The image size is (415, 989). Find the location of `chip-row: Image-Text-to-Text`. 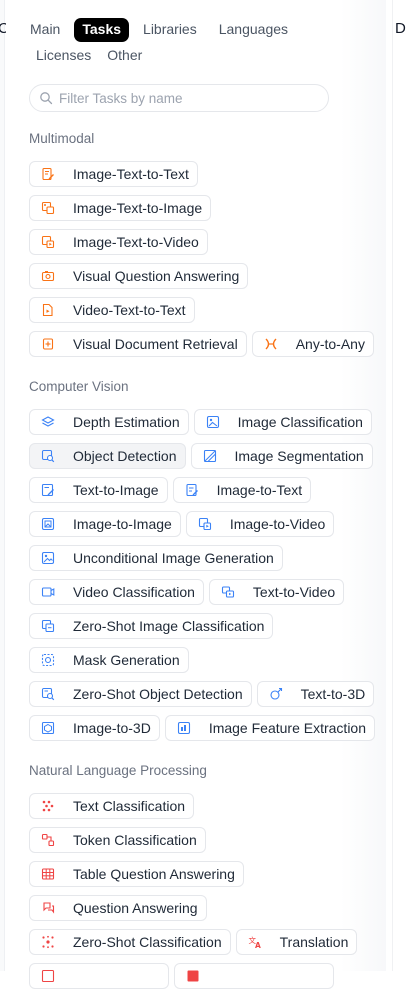

chip-row: Image-Text-to-Text is located at coordinates (113, 174).